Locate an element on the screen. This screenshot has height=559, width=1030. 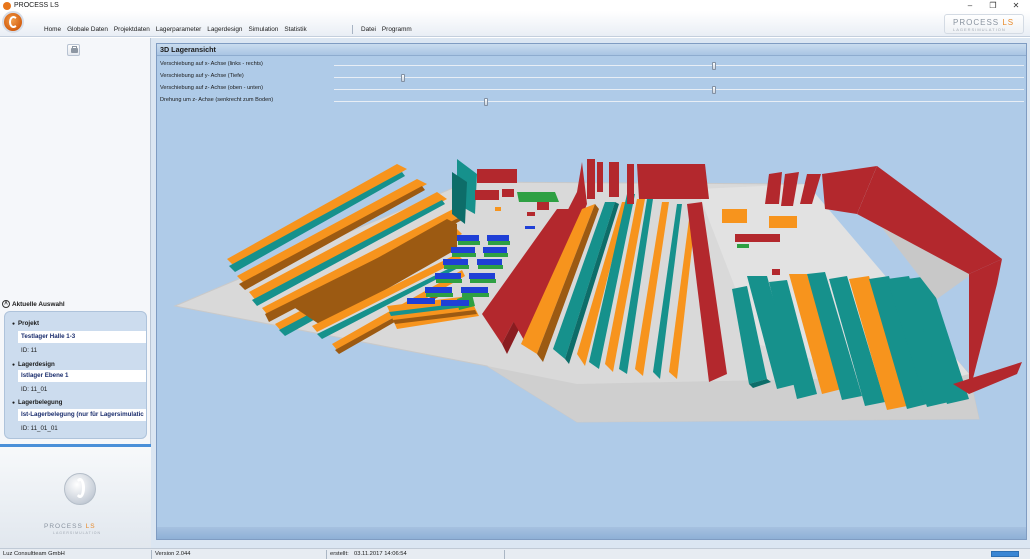
status-created-label: erstellt: is located at coordinates (339, 554).